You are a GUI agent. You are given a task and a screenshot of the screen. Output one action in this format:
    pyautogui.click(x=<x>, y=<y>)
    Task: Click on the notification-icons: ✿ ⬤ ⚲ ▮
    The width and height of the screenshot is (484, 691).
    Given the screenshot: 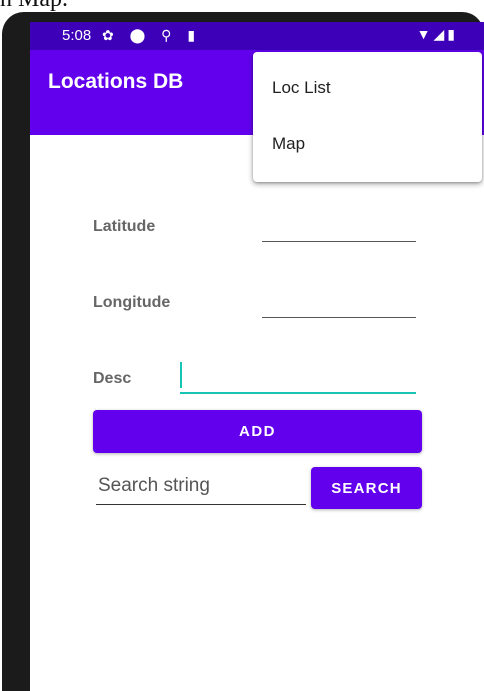 What is the action you would take?
    pyautogui.click(x=152, y=35)
    